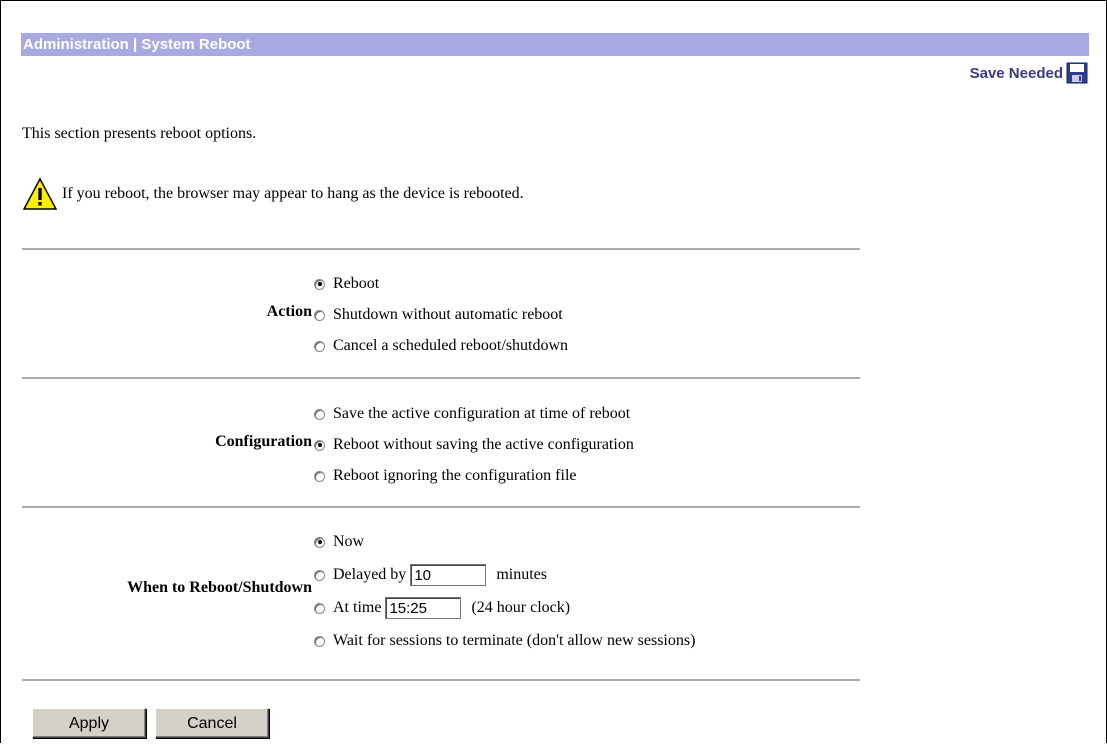 The width and height of the screenshot is (1107, 744). What do you see at coordinates (521, 574) in the screenshot?
I see `when-delayed-suffix: minutes` at bounding box center [521, 574].